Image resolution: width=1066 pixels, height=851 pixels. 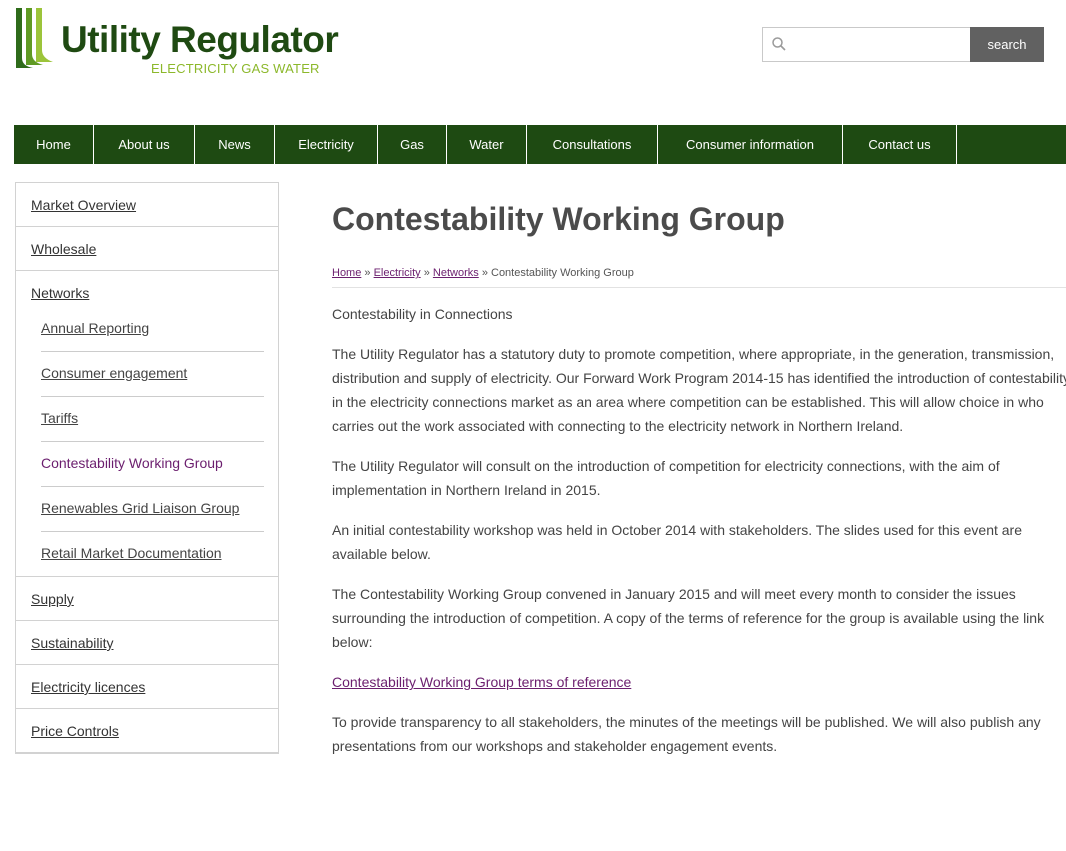 I want to click on nav-consumer-information: Consumer information, so click(x=750, y=144).